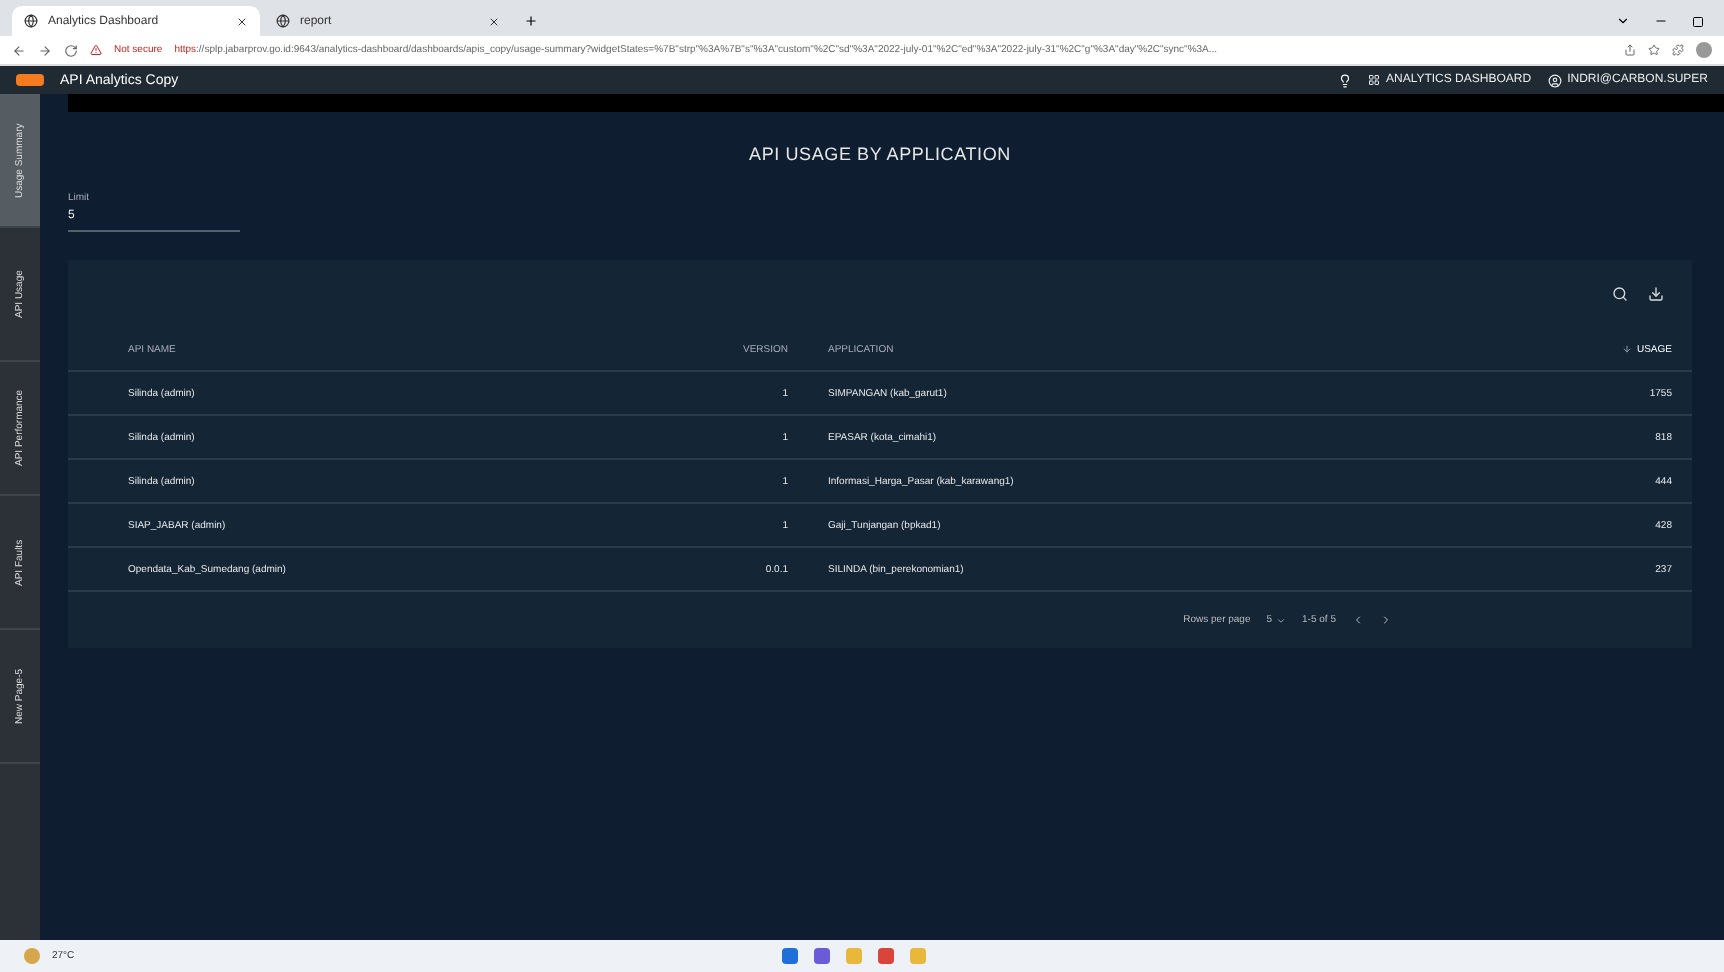 Image resolution: width=1724 pixels, height=972 pixels. What do you see at coordinates (1281, 620) in the screenshot?
I see `caret-icon` at bounding box center [1281, 620].